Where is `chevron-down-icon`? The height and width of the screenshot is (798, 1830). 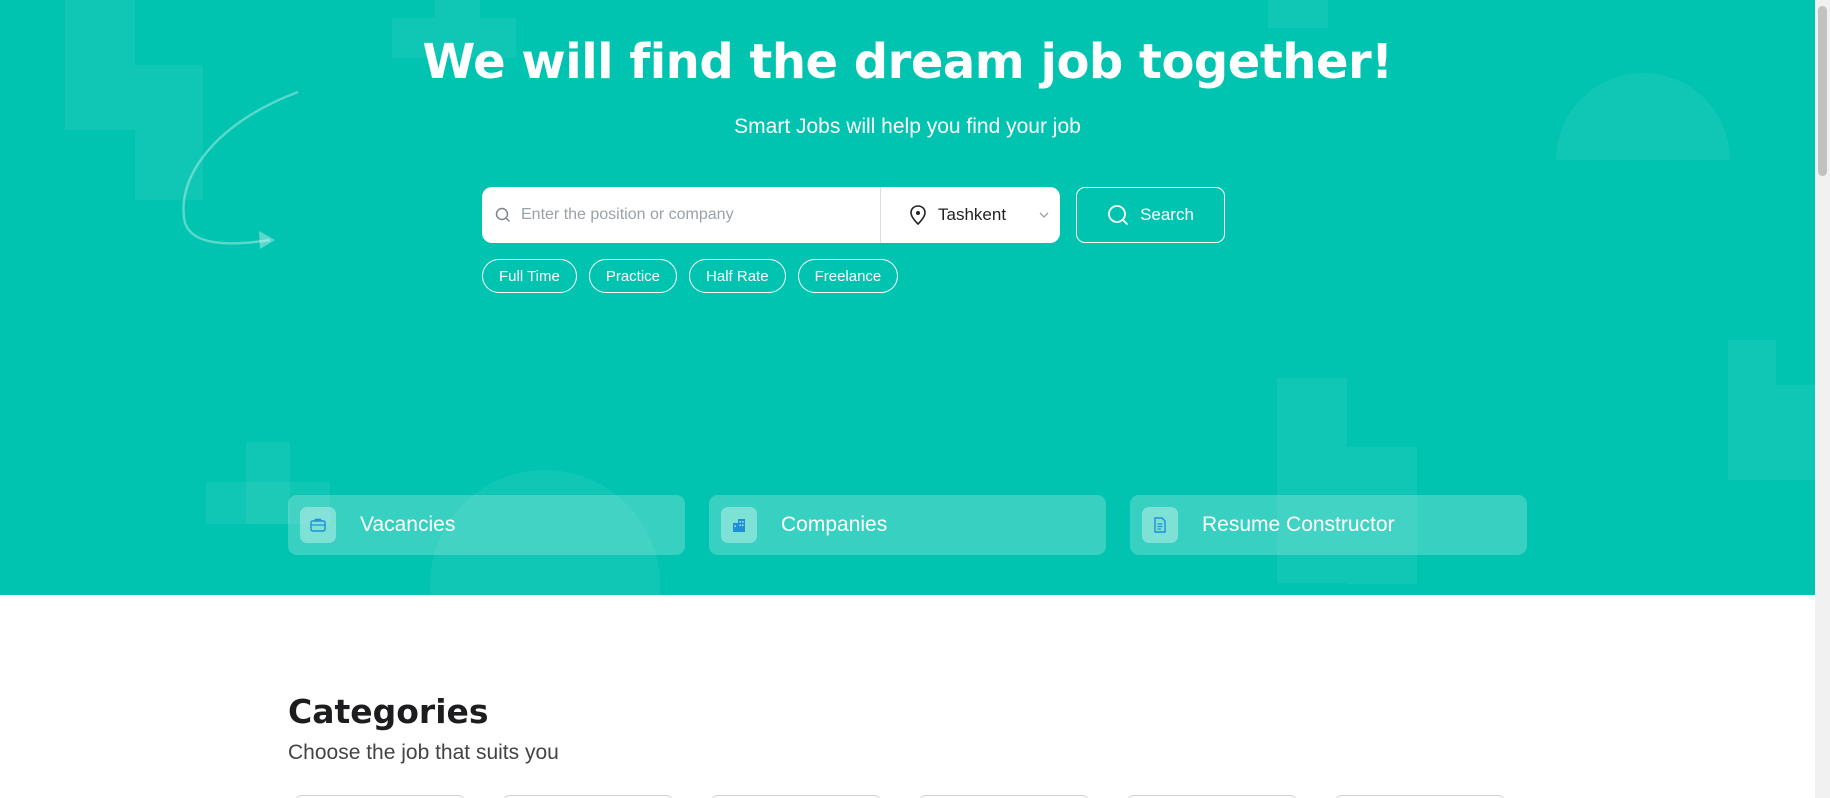 chevron-down-icon is located at coordinates (1044, 215).